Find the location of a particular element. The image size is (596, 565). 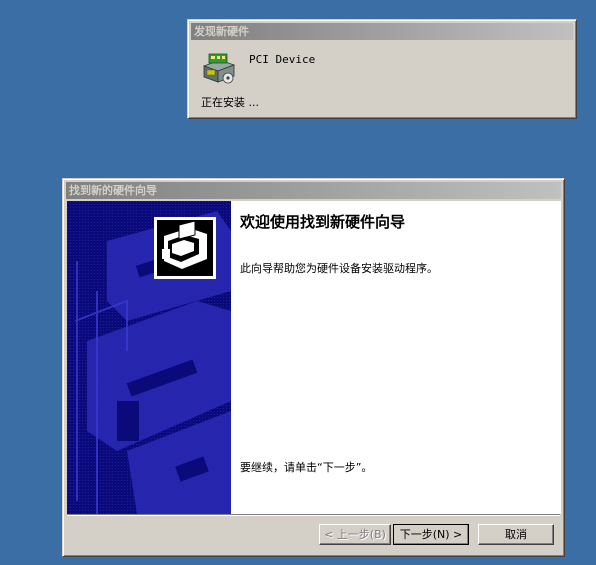

wizard-title: 找到新的硬件向导 is located at coordinates (313, 190).